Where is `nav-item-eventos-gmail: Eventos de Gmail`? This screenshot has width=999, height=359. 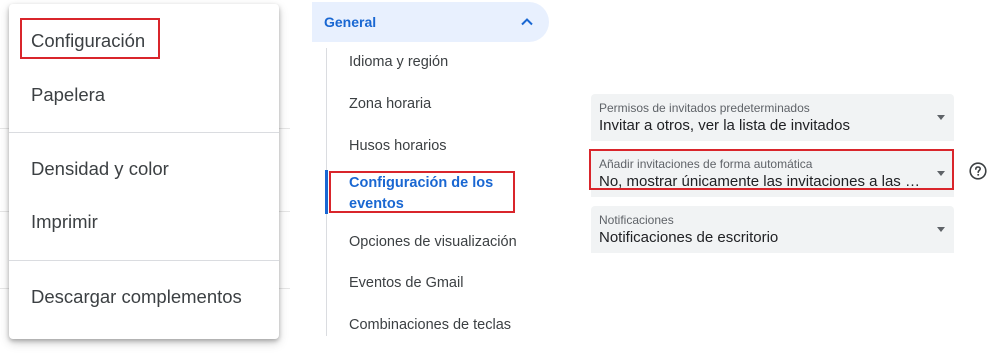 nav-item-eventos-gmail: Eventos de Gmail is located at coordinates (449, 283).